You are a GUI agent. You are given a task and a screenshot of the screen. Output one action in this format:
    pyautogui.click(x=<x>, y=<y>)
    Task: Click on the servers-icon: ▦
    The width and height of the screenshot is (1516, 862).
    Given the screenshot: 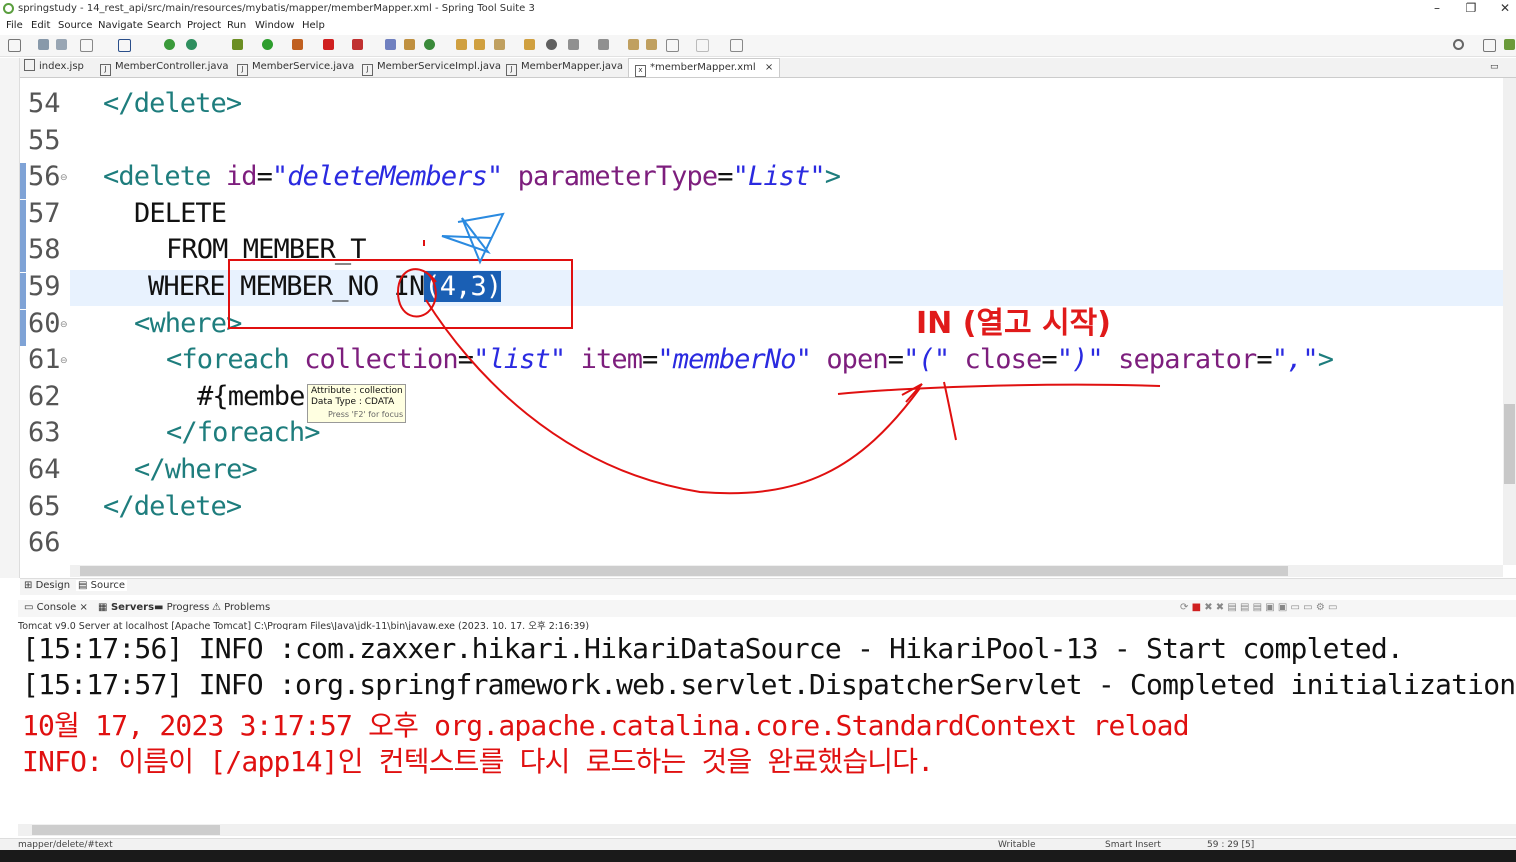 What is the action you would take?
    pyautogui.click(x=104, y=607)
    